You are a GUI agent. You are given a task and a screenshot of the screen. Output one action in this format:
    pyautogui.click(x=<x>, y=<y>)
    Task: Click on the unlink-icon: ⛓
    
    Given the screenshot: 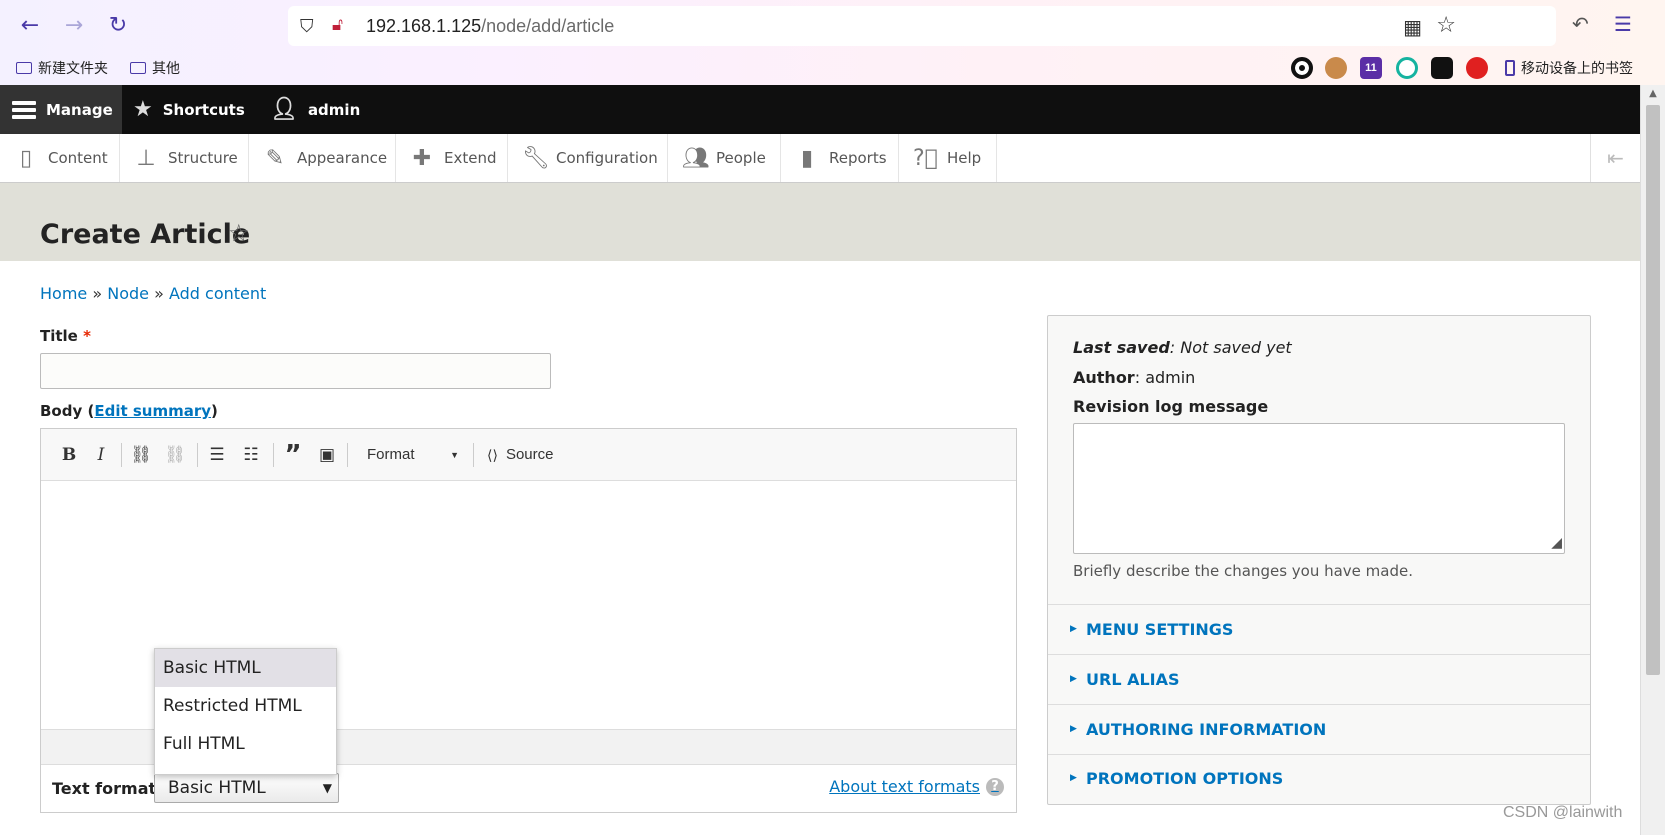 What is the action you would take?
    pyautogui.click(x=175, y=455)
    